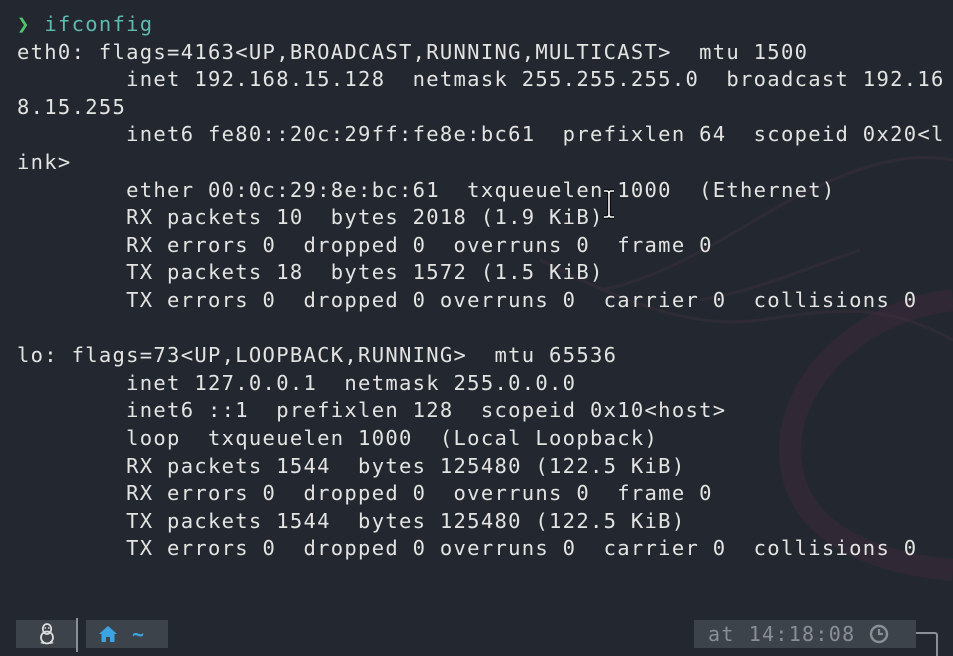 The height and width of the screenshot is (656, 953). Describe the element at coordinates (802, 634) in the screenshot. I see `time-value: 14:18:08` at that location.